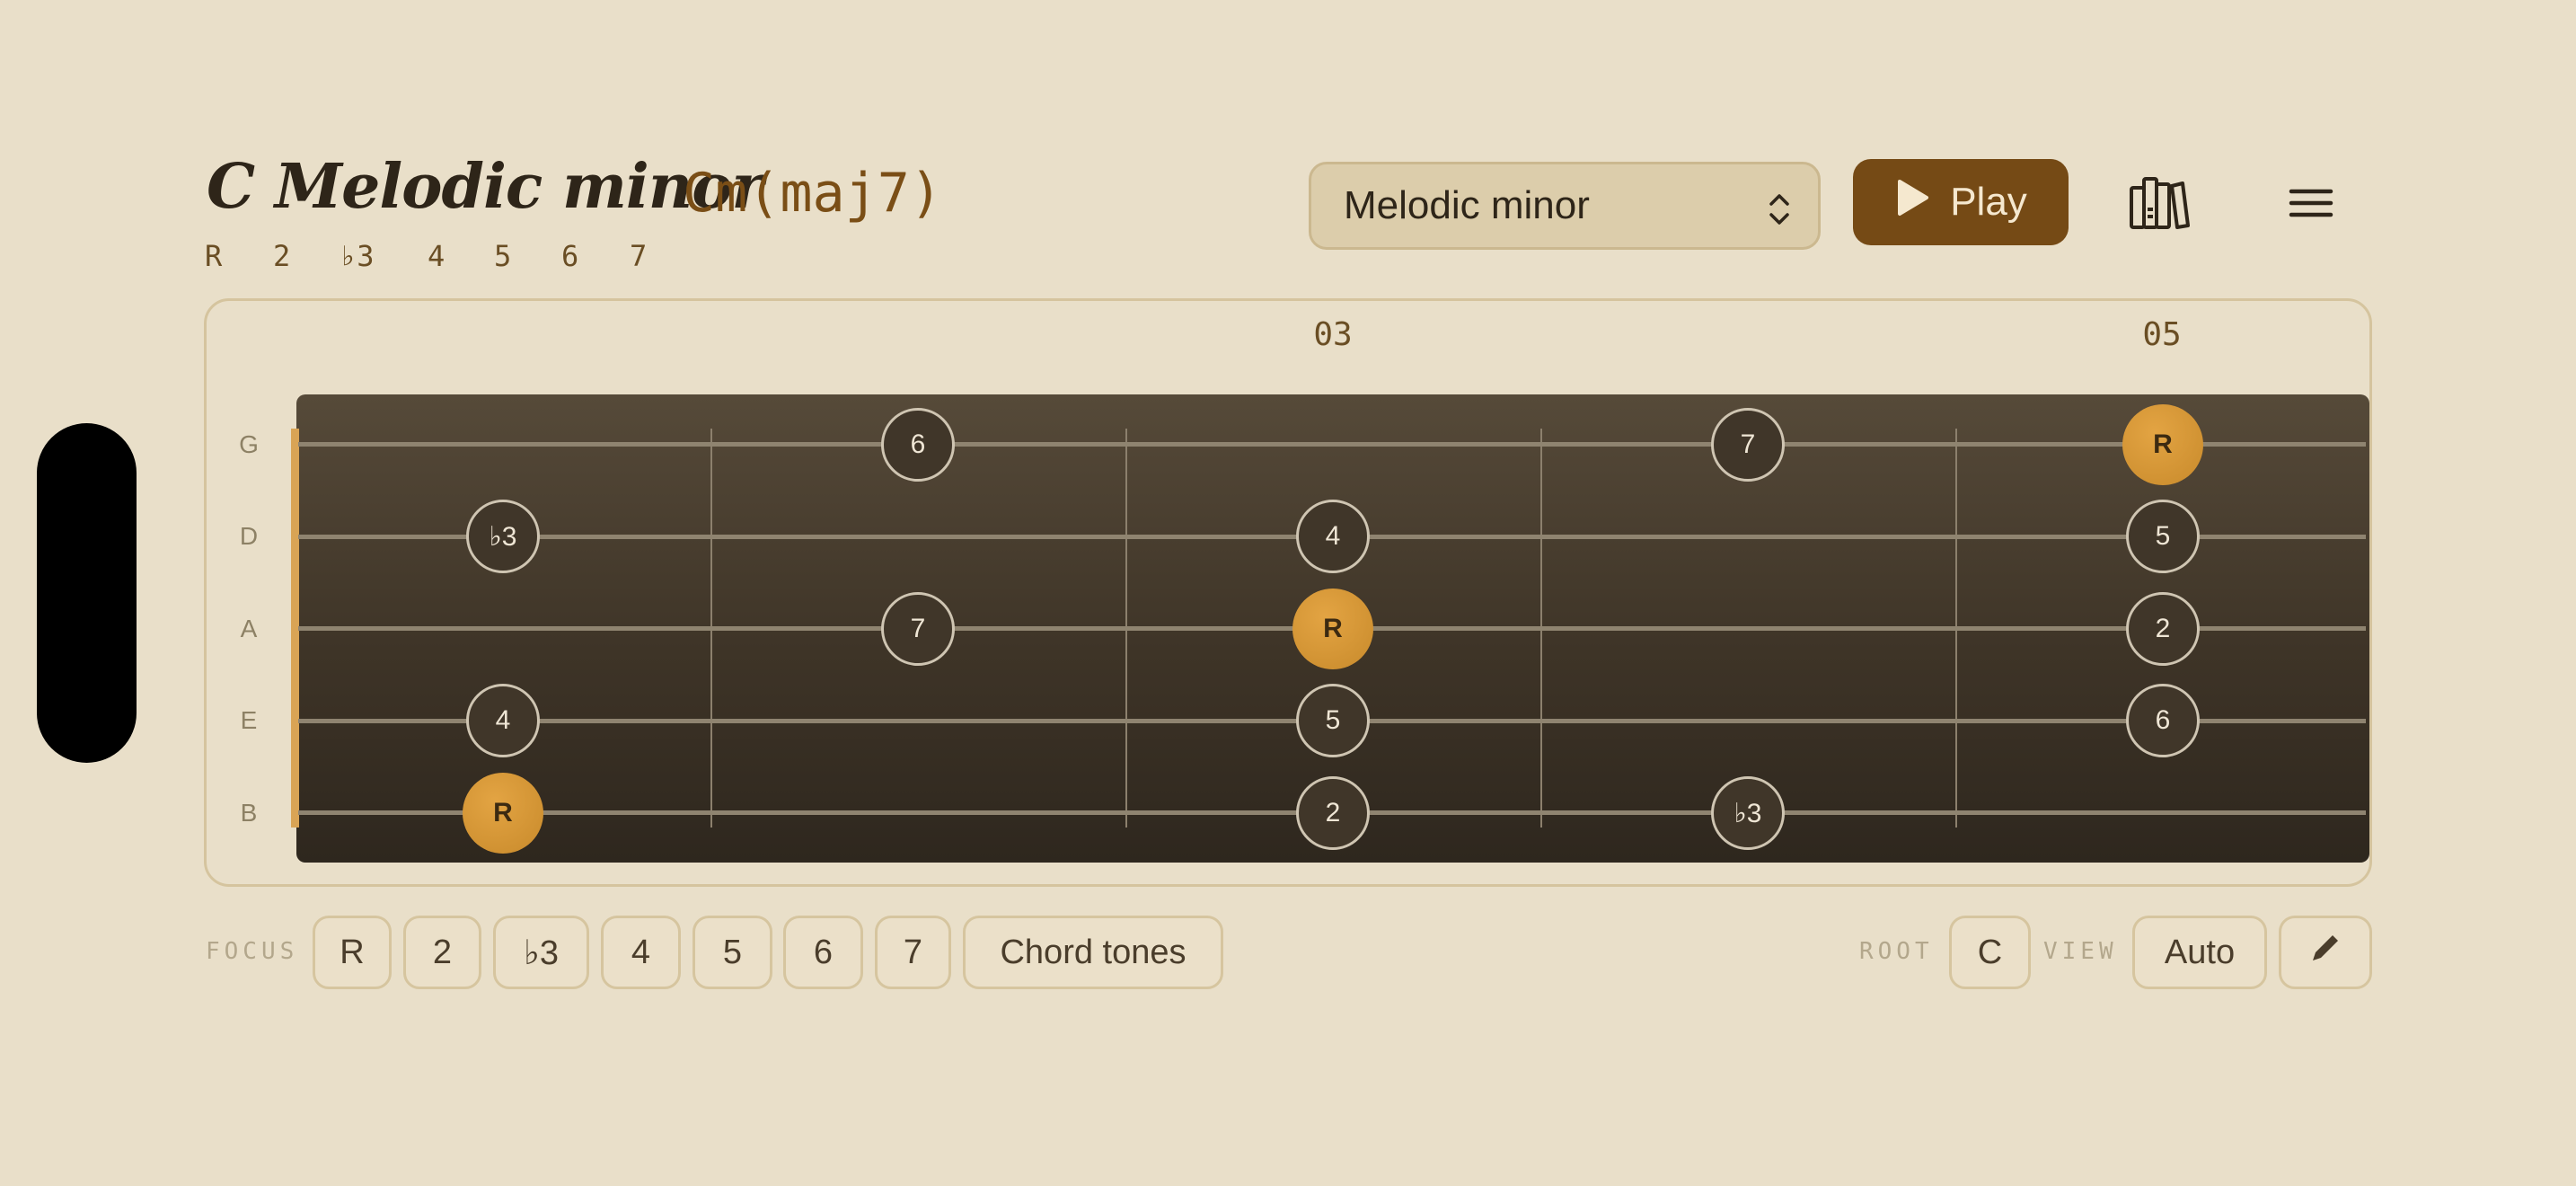  I want to click on focus-chip-6: 6, so click(823, 952).